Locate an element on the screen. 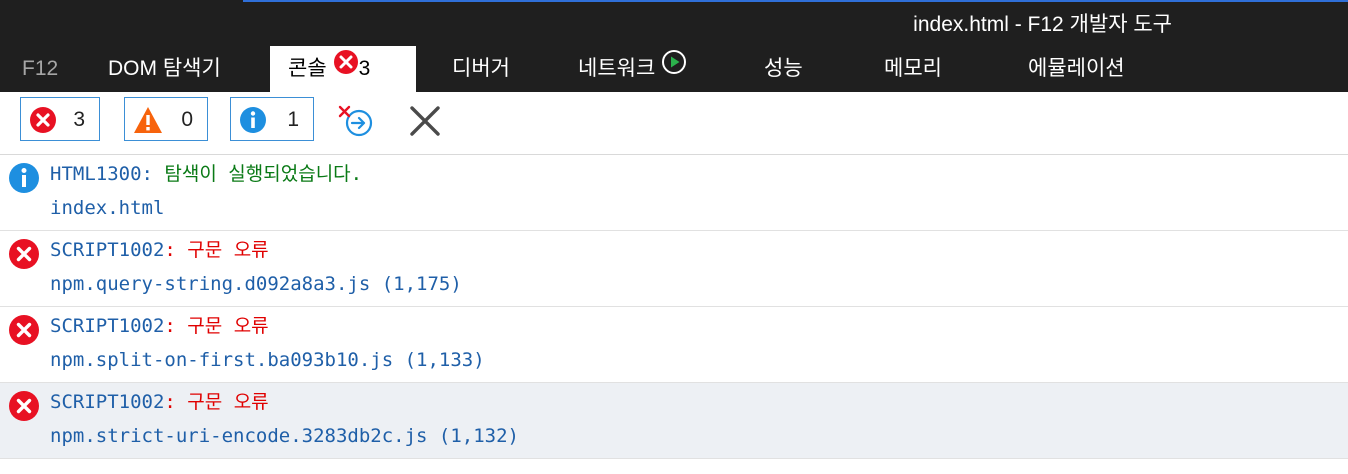  tab-console: 콘솔 3 is located at coordinates (343, 69).